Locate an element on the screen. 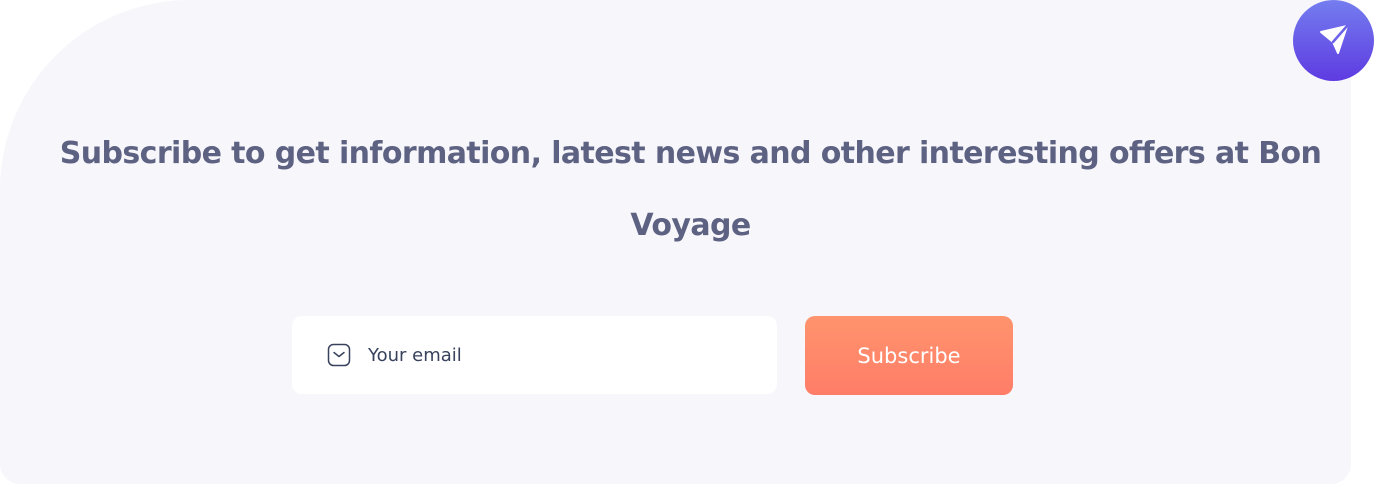 Image resolution: width=1375 pixels, height=485 pixels. email-field-container is located at coordinates (534, 355).